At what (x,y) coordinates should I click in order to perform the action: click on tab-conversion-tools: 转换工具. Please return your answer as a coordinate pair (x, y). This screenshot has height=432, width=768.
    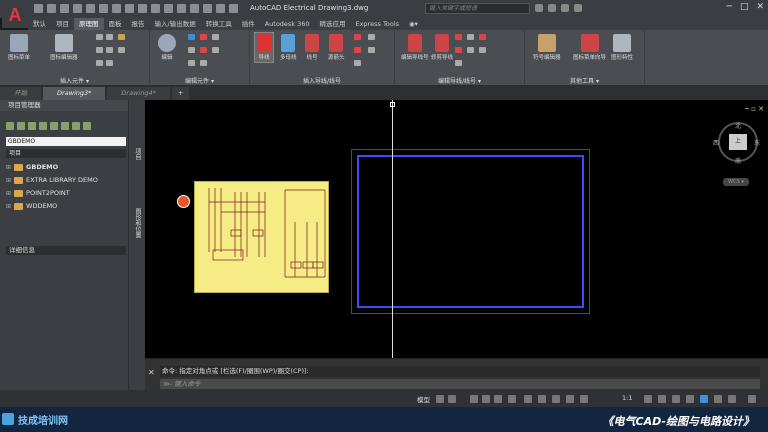
    Looking at the image, I should click on (219, 24).